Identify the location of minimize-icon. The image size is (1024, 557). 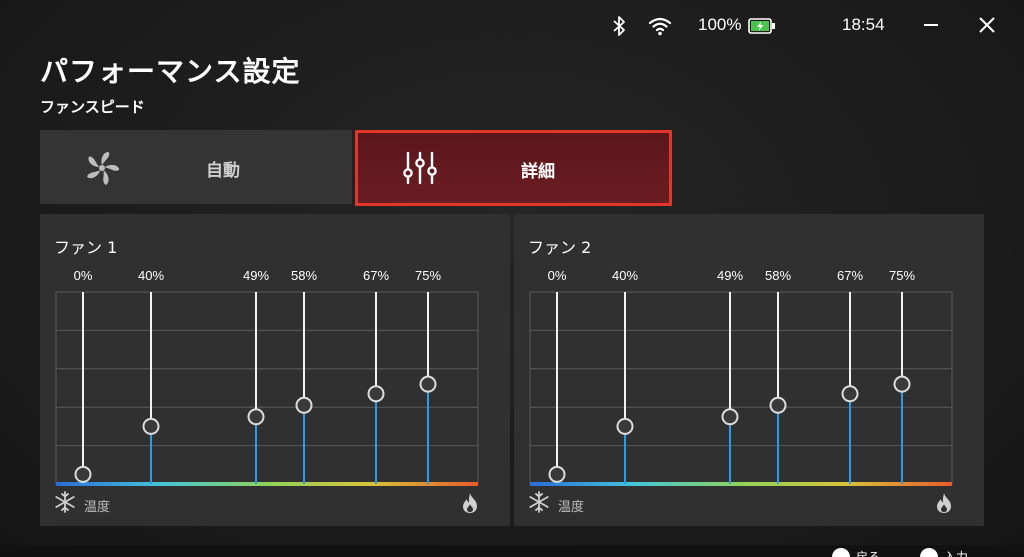
(931, 25).